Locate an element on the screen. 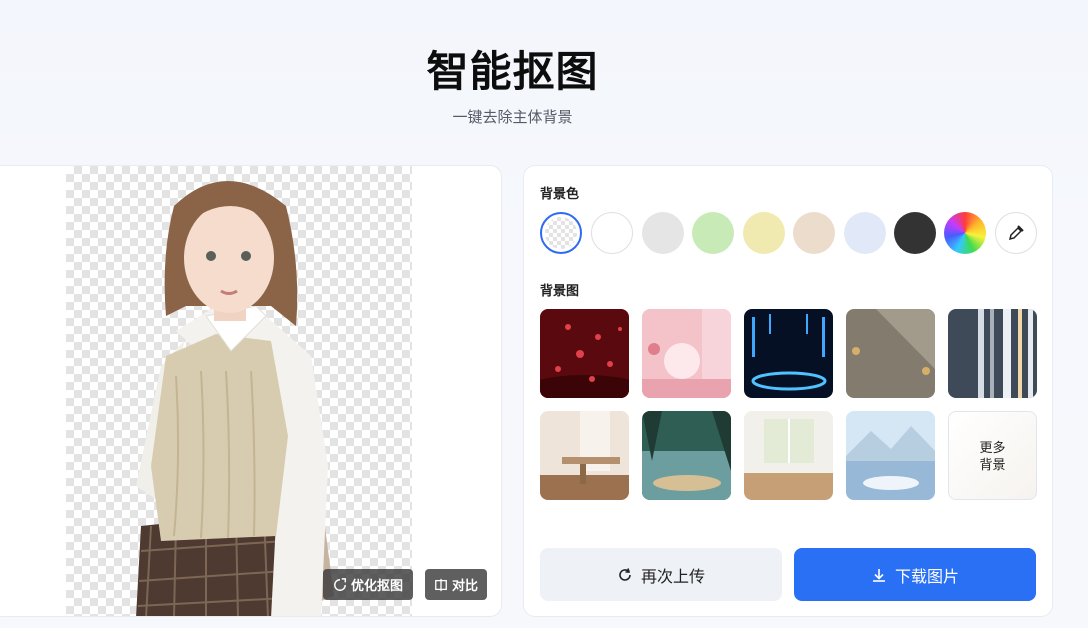 This screenshot has width=1088, height=628. more-backgrounds-button: 更多 背景 is located at coordinates (992, 455).